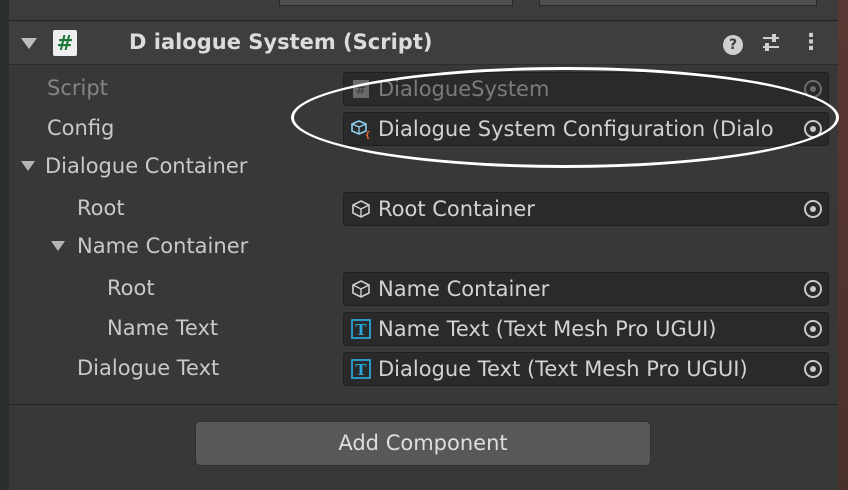 The width and height of the screenshot is (848, 490). Describe the element at coordinates (733, 43) in the screenshot. I see `help-icon: ?` at that location.